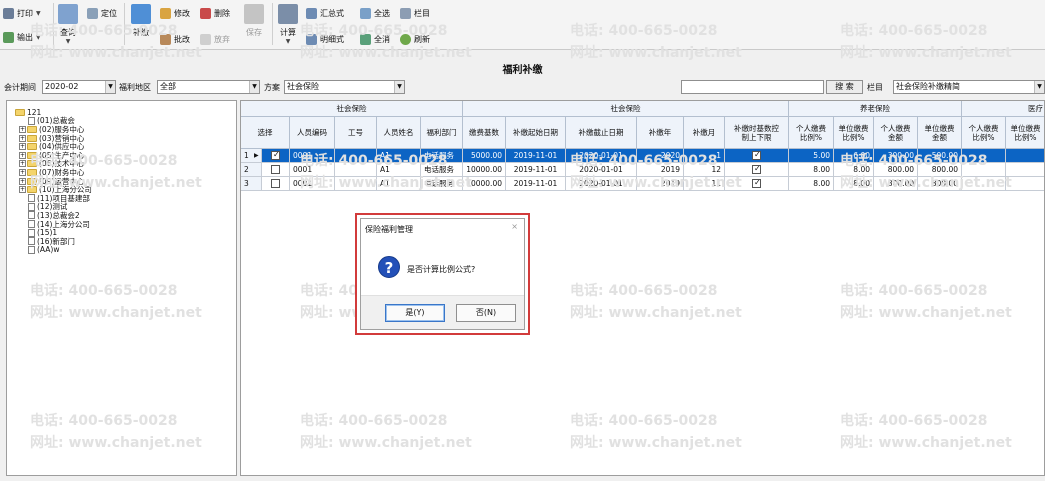 Image resolution: width=1045 pixels, height=481 pixels. Describe the element at coordinates (344, 87) in the screenshot. I see `plan-select: 社会保险 ▼` at that location.